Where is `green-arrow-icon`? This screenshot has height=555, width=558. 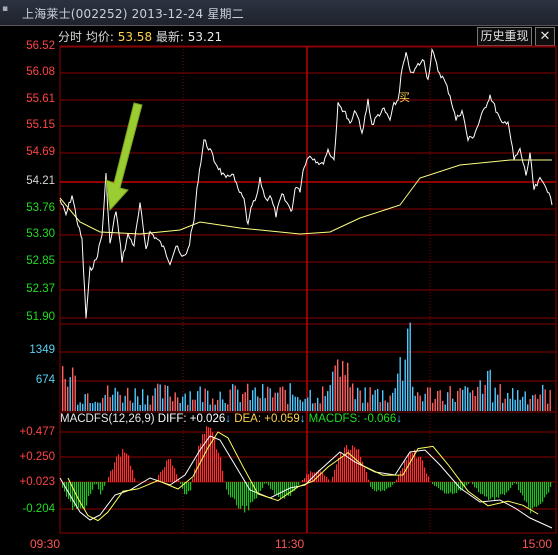 green-arrow-icon is located at coordinates (124, 157).